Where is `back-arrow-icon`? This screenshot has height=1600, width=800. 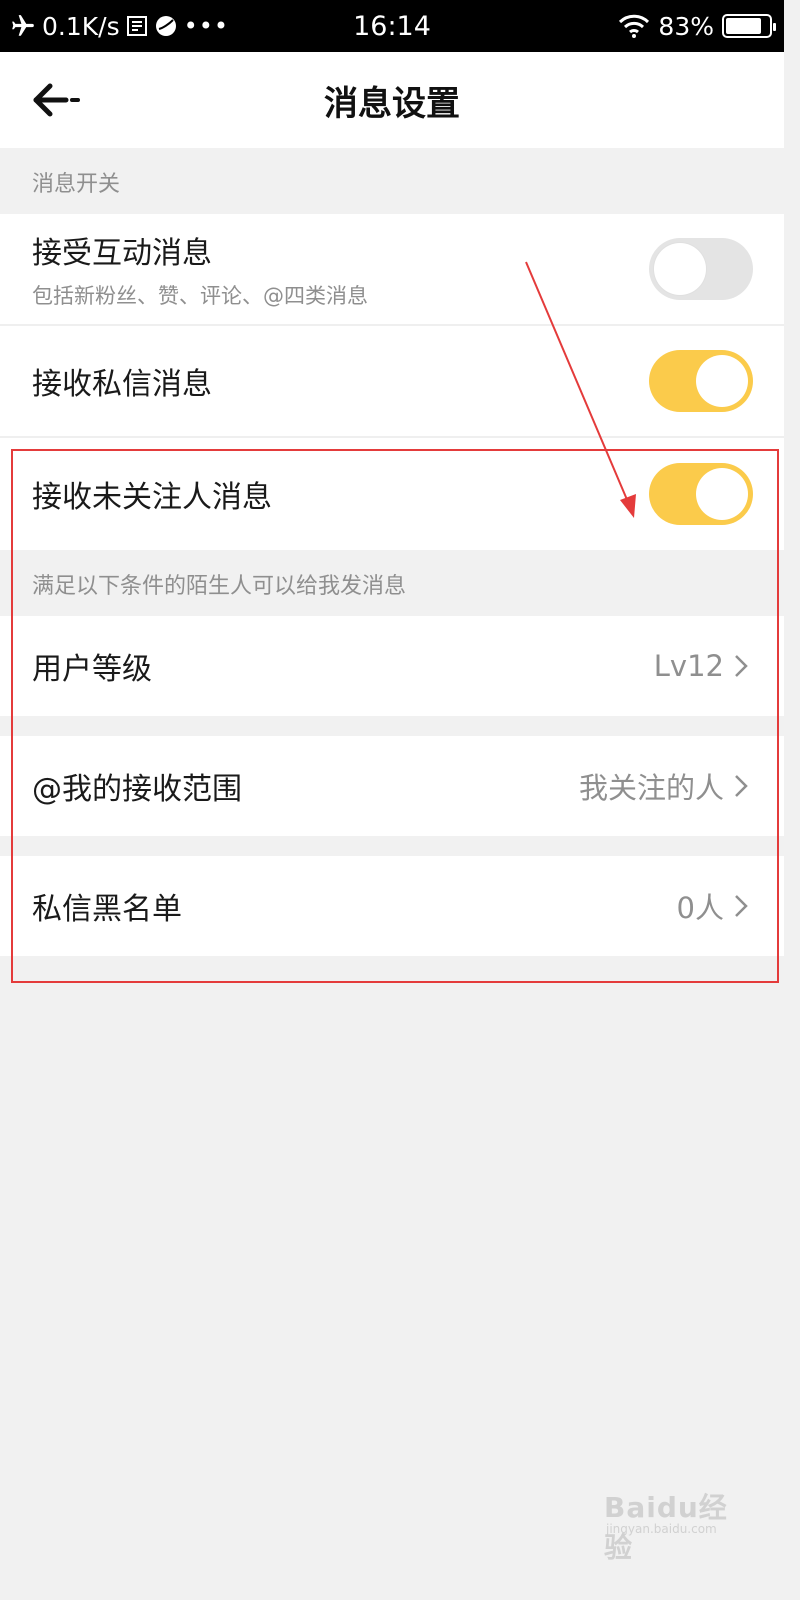
back-arrow-icon is located at coordinates (56, 100).